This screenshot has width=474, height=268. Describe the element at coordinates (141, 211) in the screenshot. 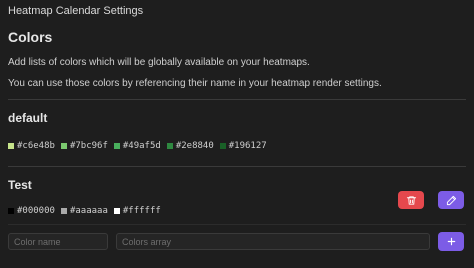

I see `color-label: #ffffff` at that location.